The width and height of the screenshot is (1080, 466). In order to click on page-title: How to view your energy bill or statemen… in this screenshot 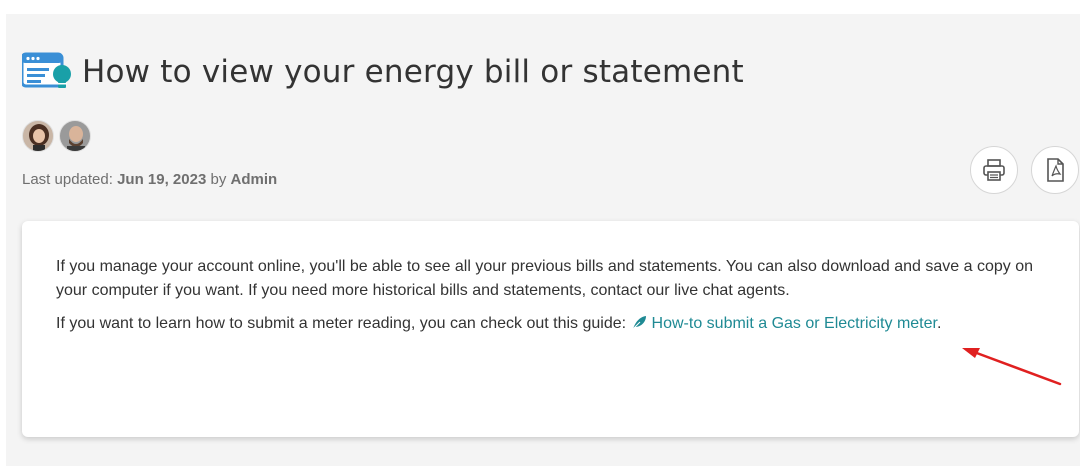, I will do `click(413, 72)`.